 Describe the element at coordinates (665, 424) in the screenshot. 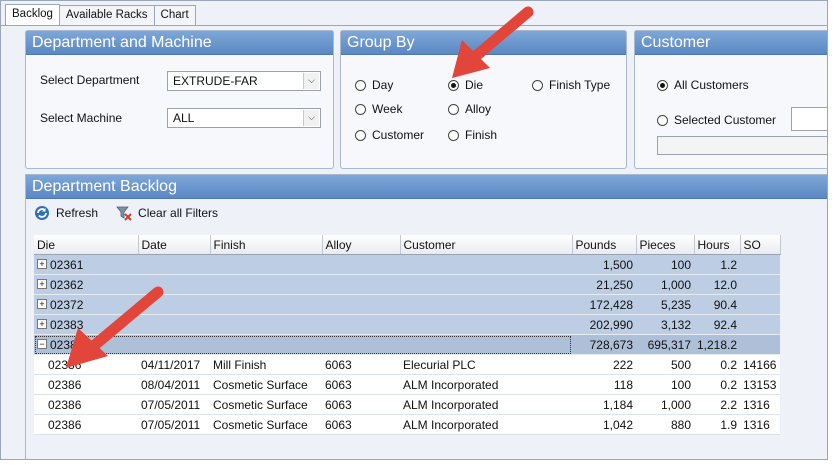

I see `cell-pieces: 880` at that location.